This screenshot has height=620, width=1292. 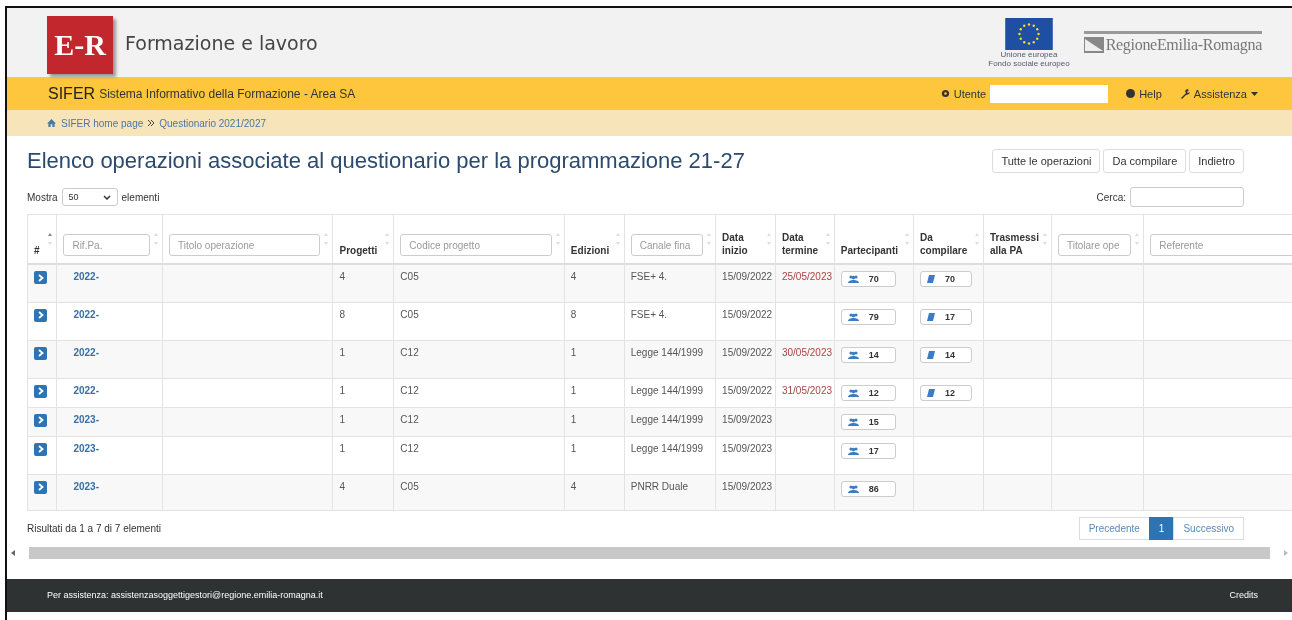 I want to click on table-cell: 15/09/2022, so click(x=747, y=390).